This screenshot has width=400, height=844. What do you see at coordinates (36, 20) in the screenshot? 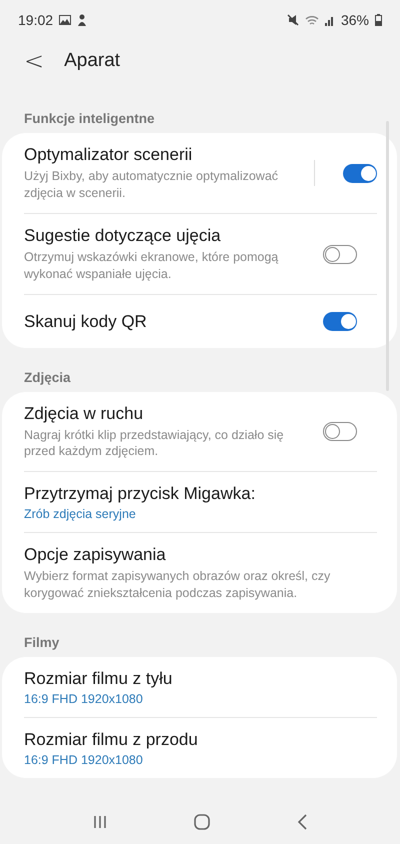
I see `clock: 19:02` at bounding box center [36, 20].